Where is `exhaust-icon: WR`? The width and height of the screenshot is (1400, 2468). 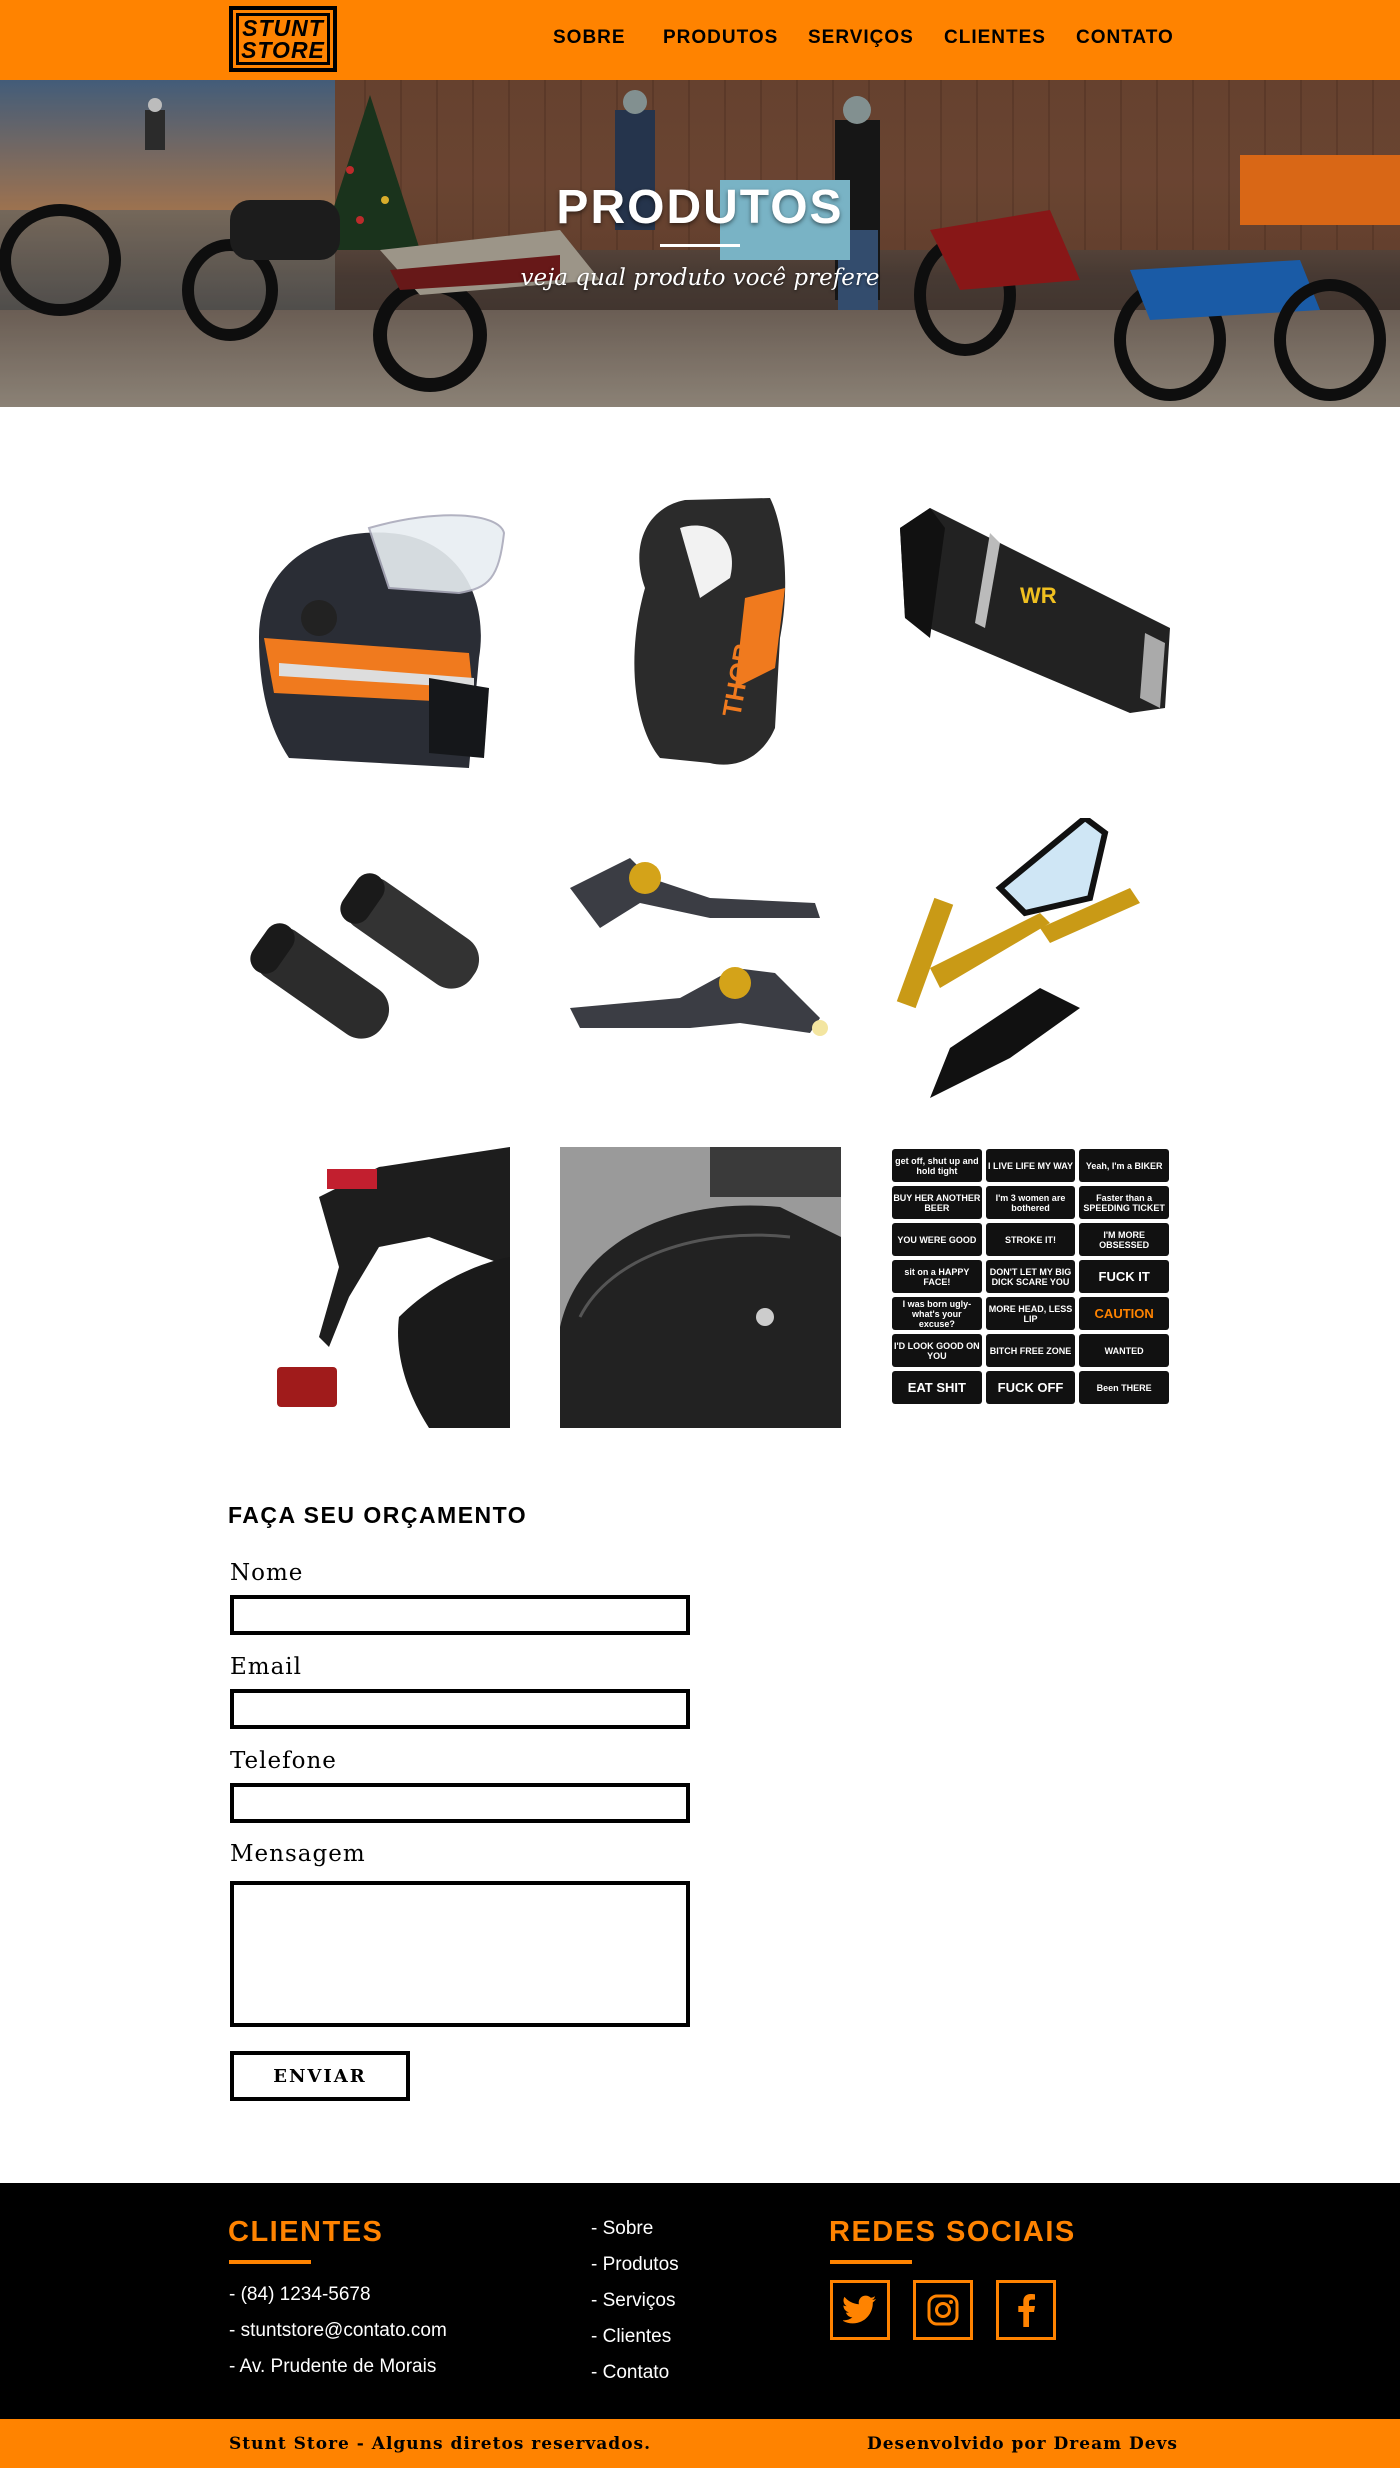
exhaust-icon: WR is located at coordinates (1035, 610).